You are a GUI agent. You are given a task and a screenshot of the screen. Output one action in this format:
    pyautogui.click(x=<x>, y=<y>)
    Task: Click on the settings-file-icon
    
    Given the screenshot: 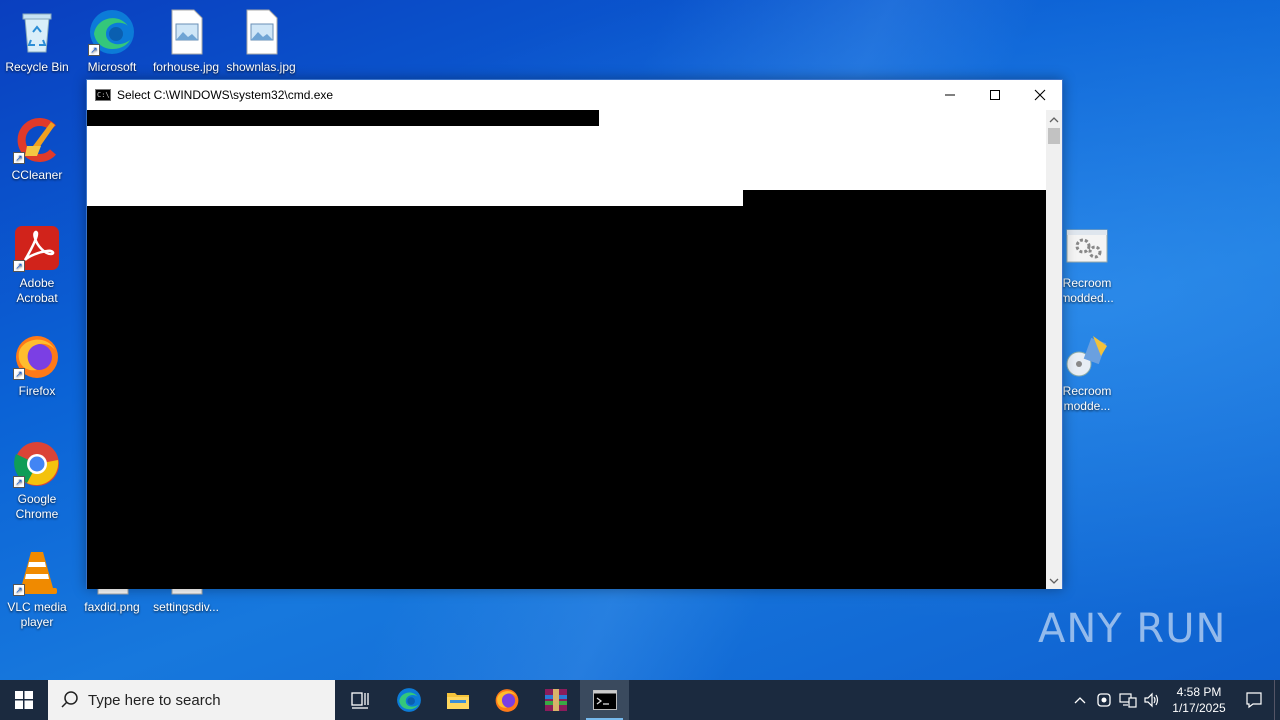 What is the action you would take?
    pyautogui.click(x=1087, y=248)
    